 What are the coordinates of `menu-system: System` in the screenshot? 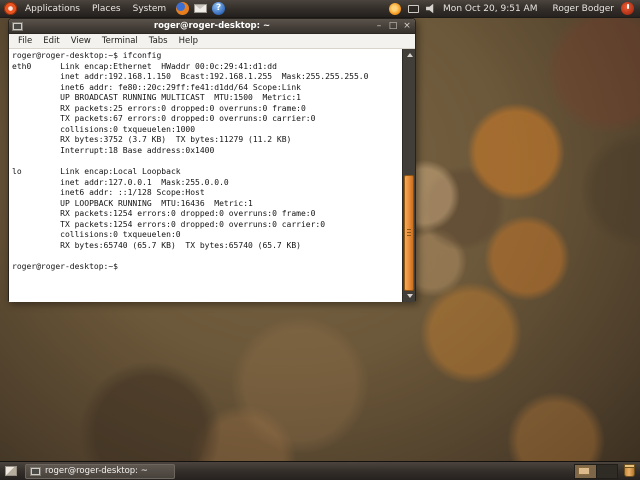 It's located at (150, 9).